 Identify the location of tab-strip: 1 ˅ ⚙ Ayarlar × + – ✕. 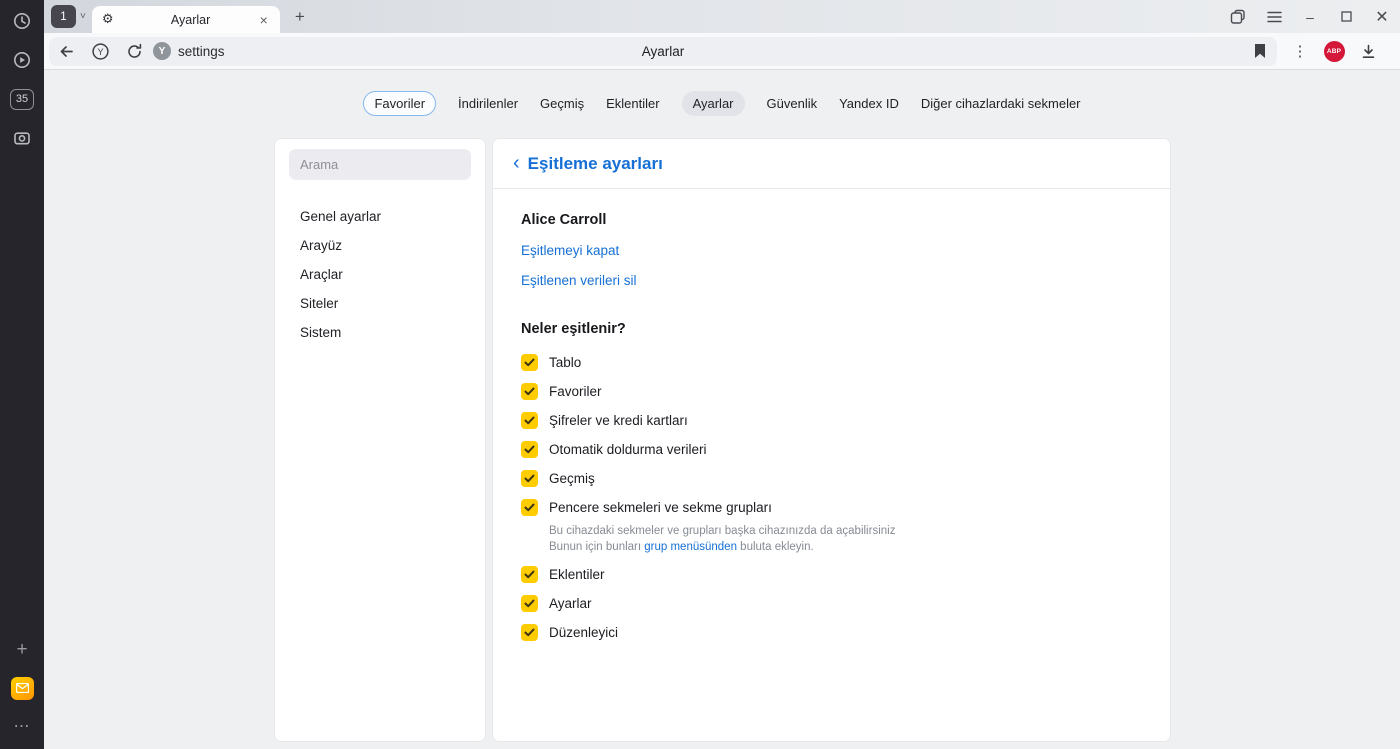
(722, 16).